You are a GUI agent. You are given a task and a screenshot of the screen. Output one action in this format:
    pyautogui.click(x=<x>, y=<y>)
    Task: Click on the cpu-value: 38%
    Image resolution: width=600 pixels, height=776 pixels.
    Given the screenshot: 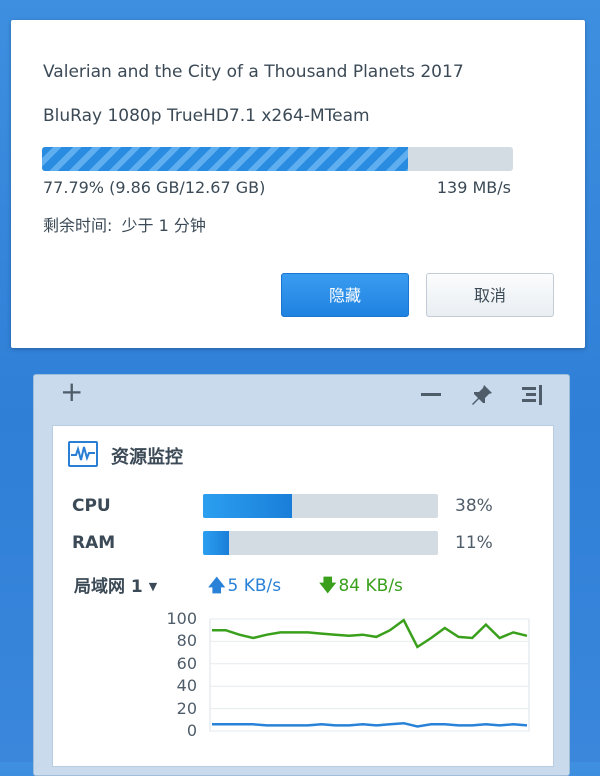 What is the action you would take?
    pyautogui.click(x=474, y=506)
    